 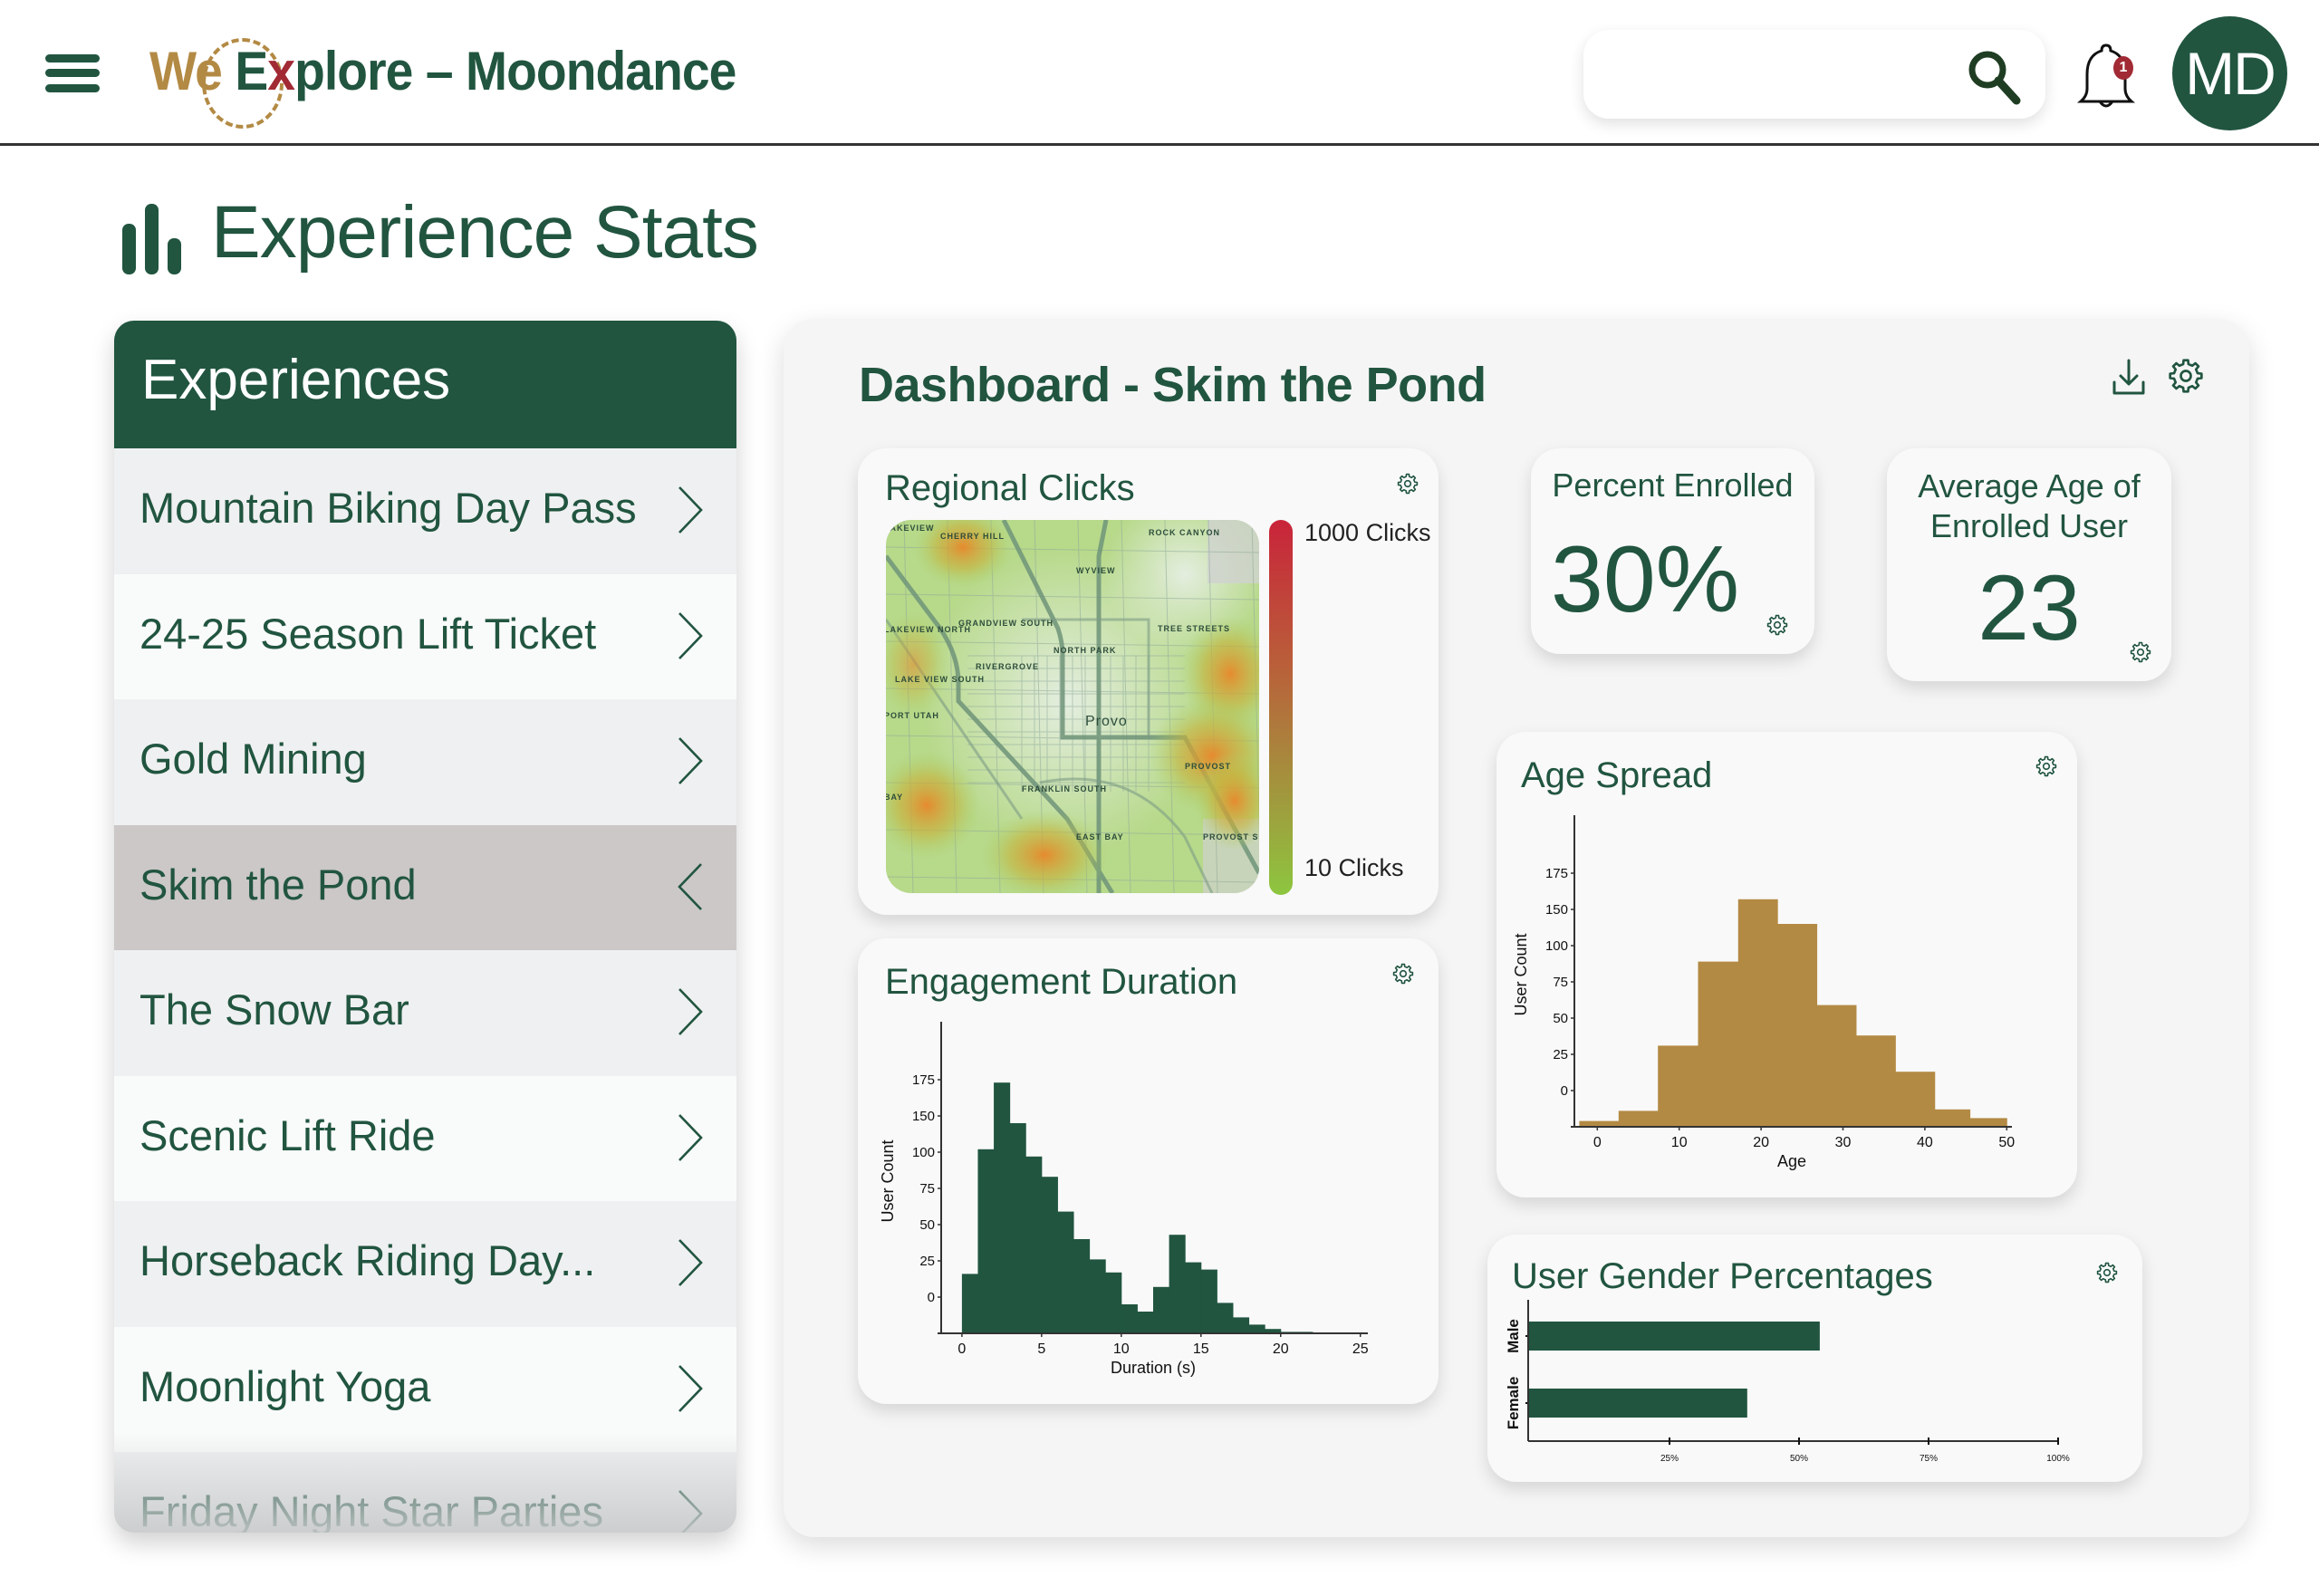 What do you see at coordinates (1184, 532) in the screenshot?
I see `map-label: ROCK CANYON` at bounding box center [1184, 532].